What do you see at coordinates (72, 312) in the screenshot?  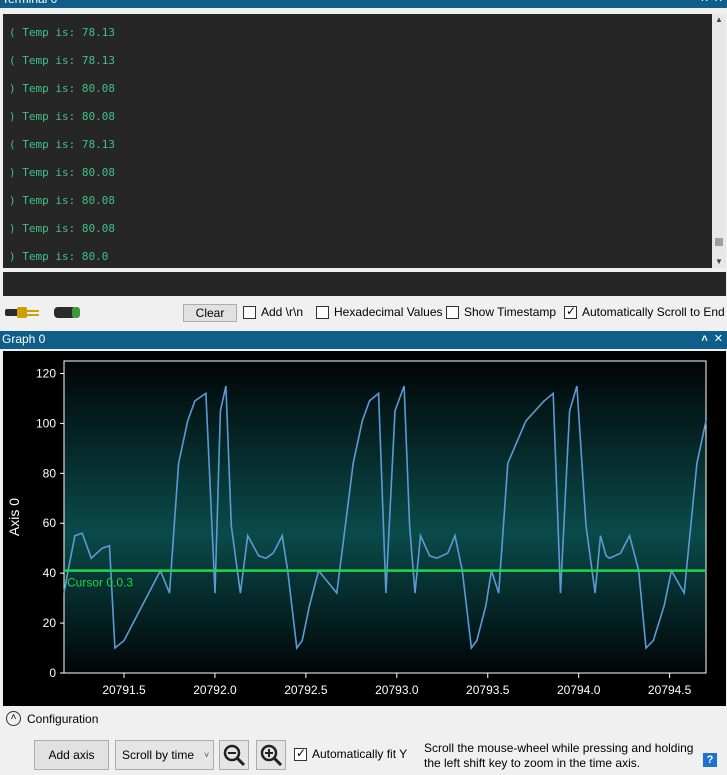 I see `disconnect-plug-icon` at bounding box center [72, 312].